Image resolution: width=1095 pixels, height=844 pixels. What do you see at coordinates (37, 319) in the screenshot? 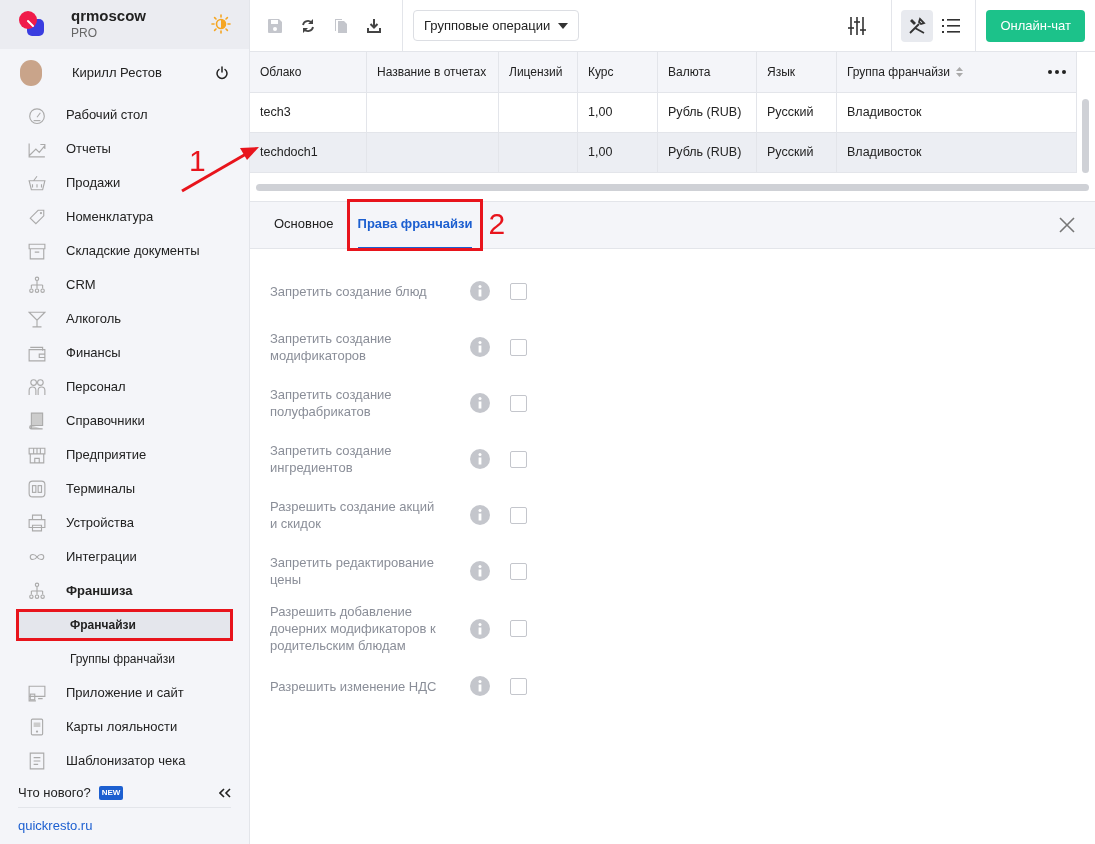
I see `cocktail-glass-icon` at bounding box center [37, 319].